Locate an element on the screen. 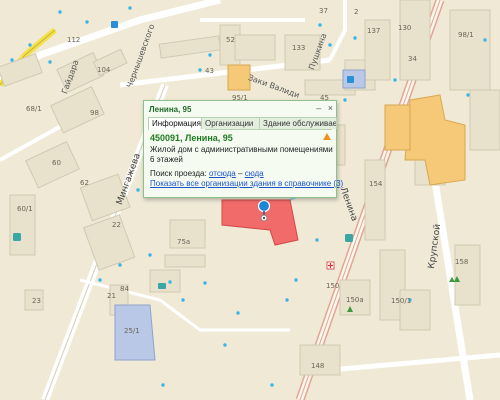 The width and height of the screenshot is (500, 400). popup-floors: 6 этажей is located at coordinates (166, 159).